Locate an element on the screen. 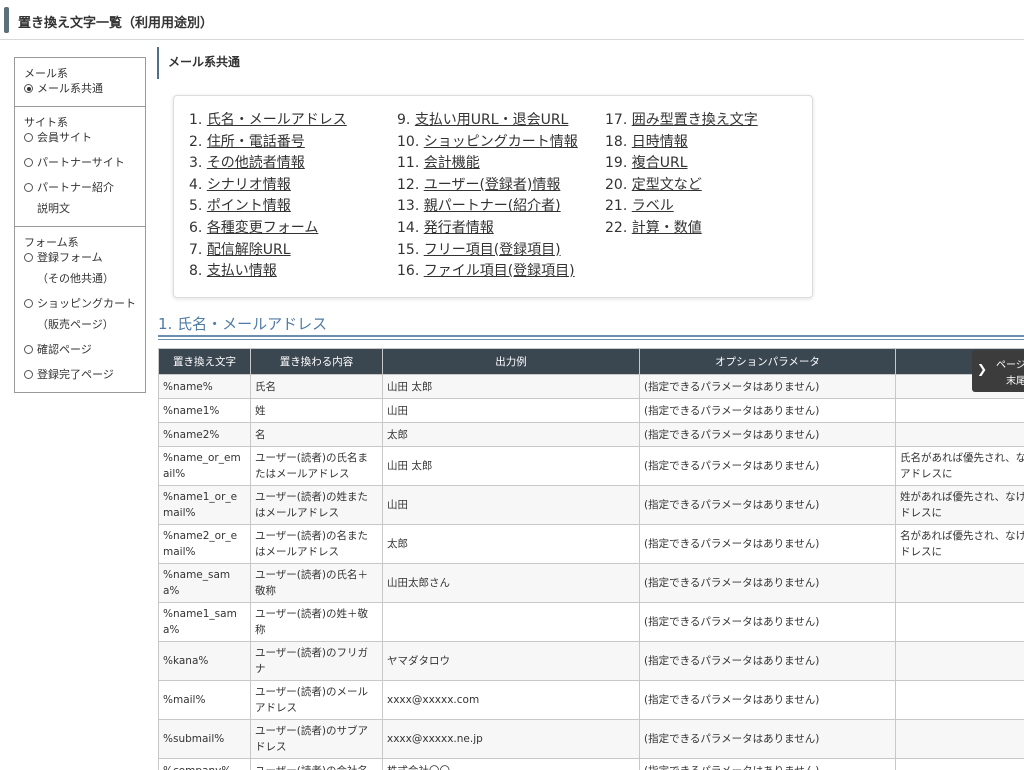 Image resolution: width=1024 pixels, height=770 pixels. sidebar-radio-item: 登録完了ページ is located at coordinates (84, 376).